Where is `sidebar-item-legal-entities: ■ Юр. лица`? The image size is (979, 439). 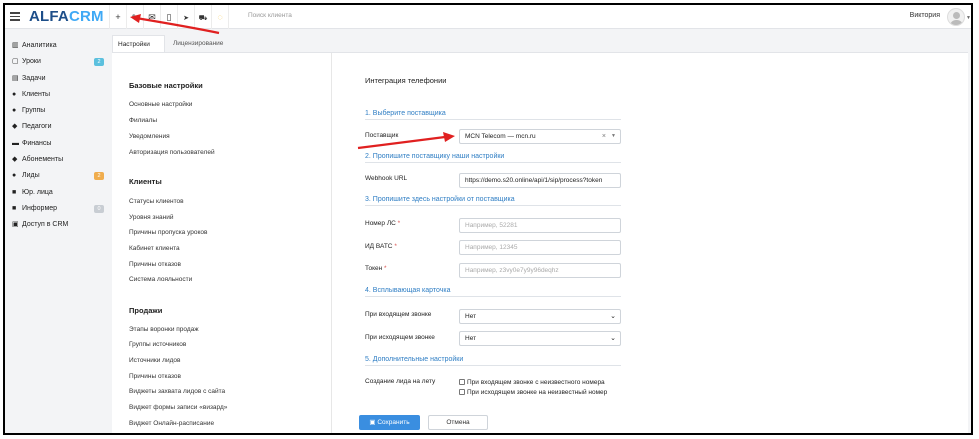 sidebar-item-legal-entities: ■ Юр. лица is located at coordinates (58, 193).